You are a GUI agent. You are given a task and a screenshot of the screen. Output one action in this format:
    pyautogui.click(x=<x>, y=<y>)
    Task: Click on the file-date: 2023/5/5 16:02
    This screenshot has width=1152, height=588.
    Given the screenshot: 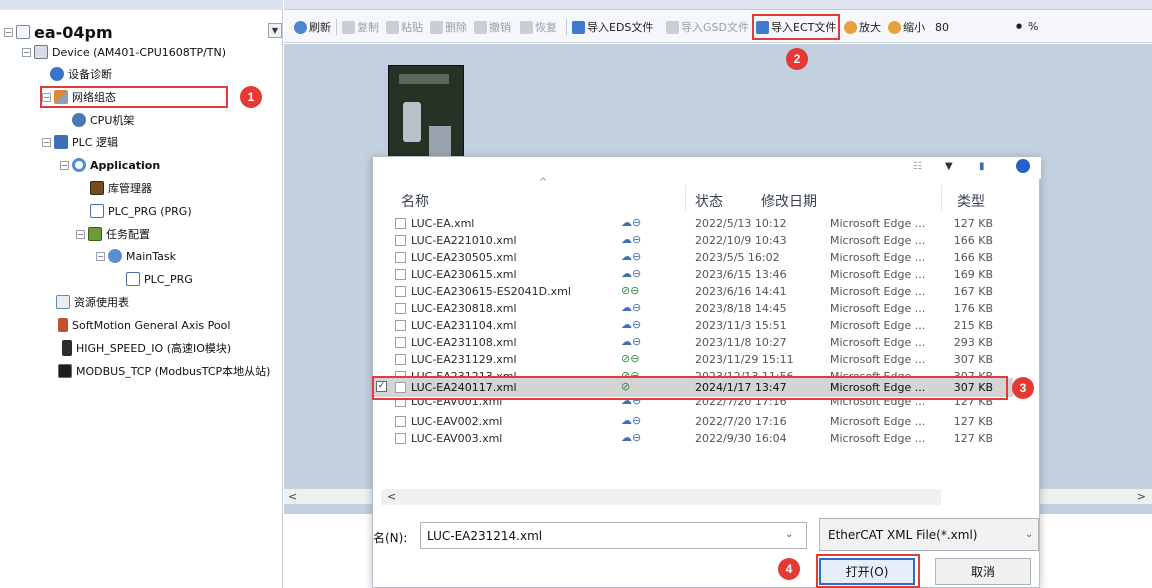 What is the action you would take?
    pyautogui.click(x=737, y=257)
    